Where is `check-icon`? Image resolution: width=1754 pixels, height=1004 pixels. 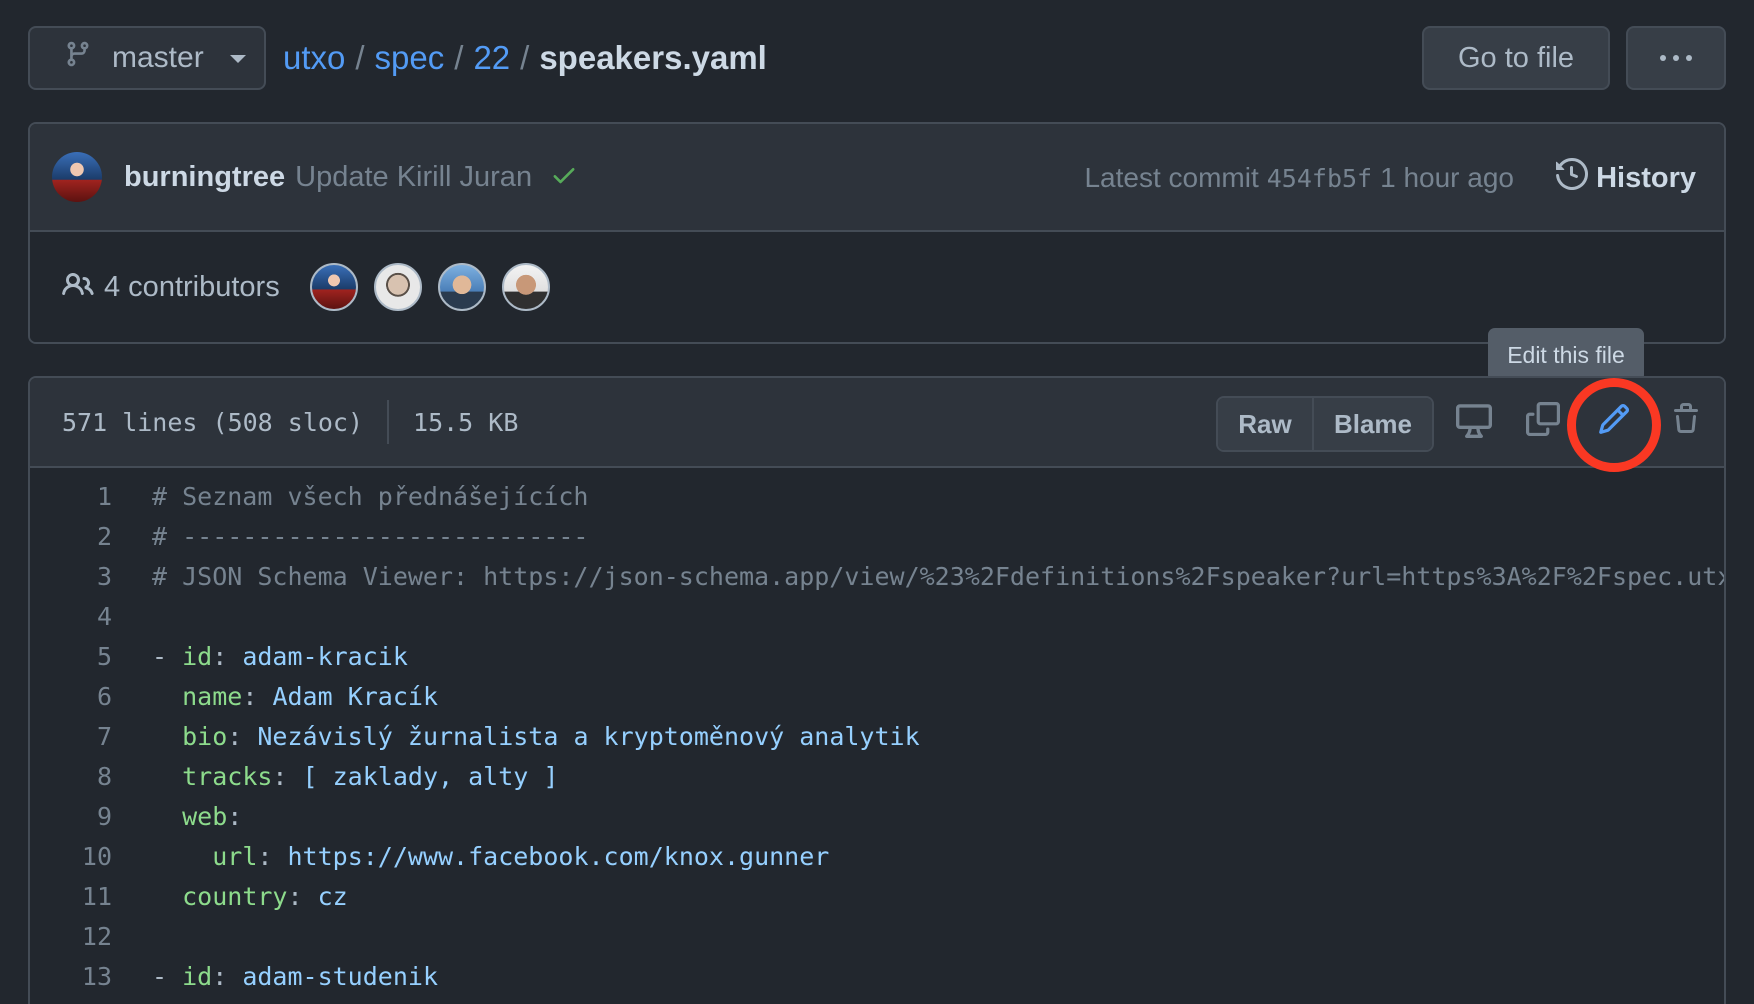 check-icon is located at coordinates (564, 177).